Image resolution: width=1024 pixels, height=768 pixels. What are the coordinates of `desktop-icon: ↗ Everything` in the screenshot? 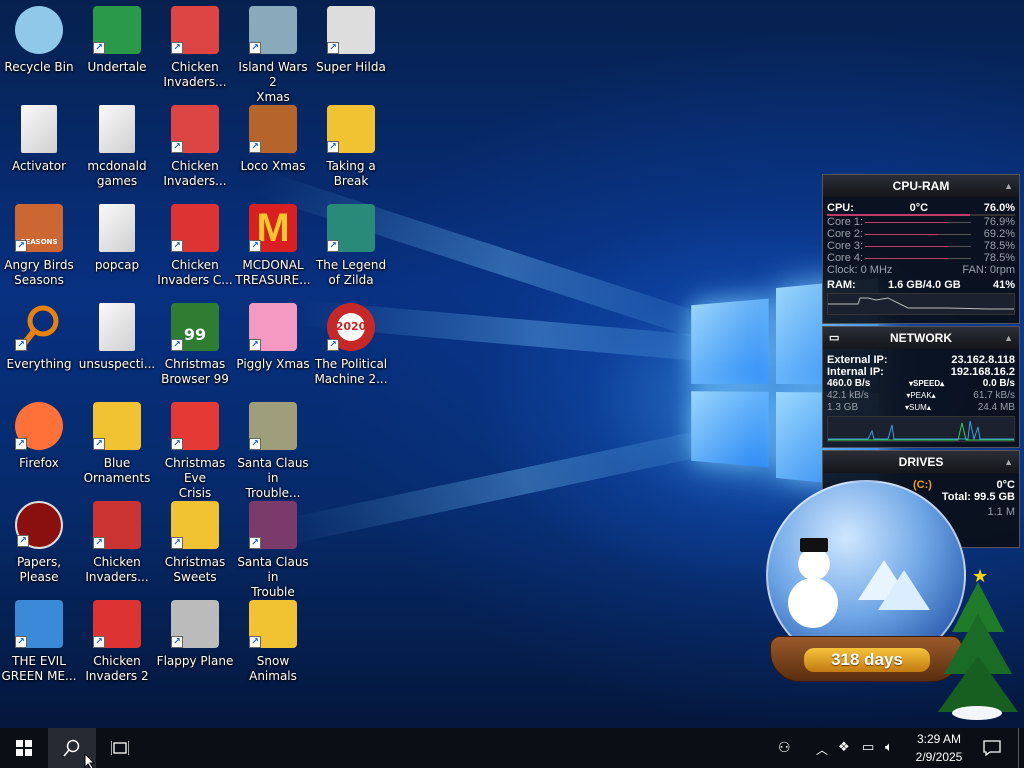 It's located at (39, 347).